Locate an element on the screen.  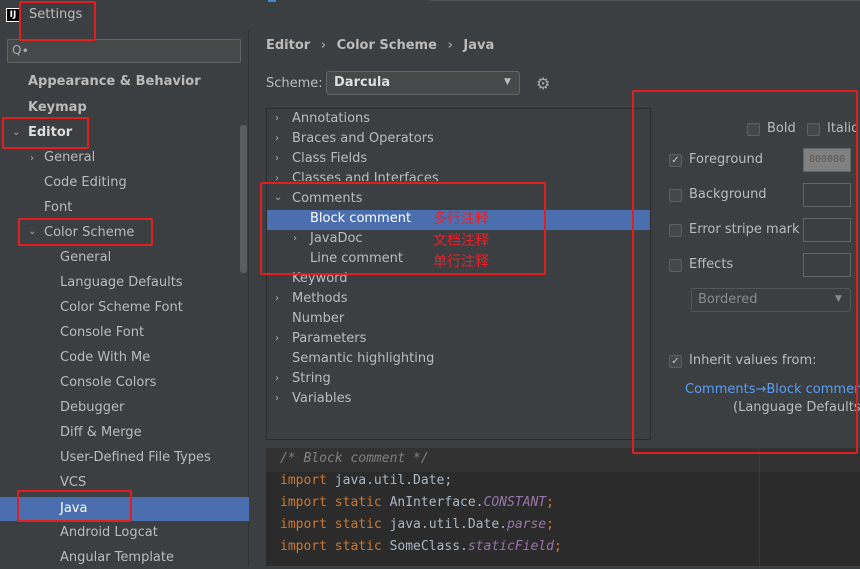
foreground-color-swatch: 808080 is located at coordinates (827, 160).